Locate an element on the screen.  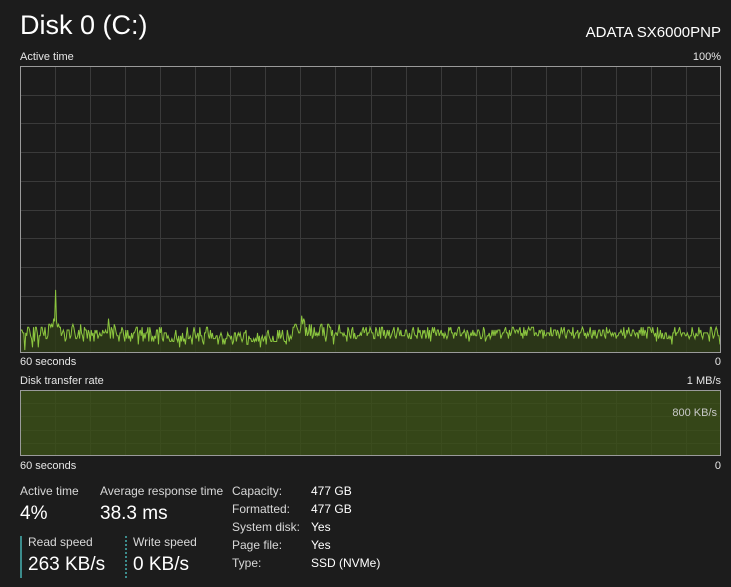
disk-title: Disk 0 (C:) is located at coordinates (84, 25).